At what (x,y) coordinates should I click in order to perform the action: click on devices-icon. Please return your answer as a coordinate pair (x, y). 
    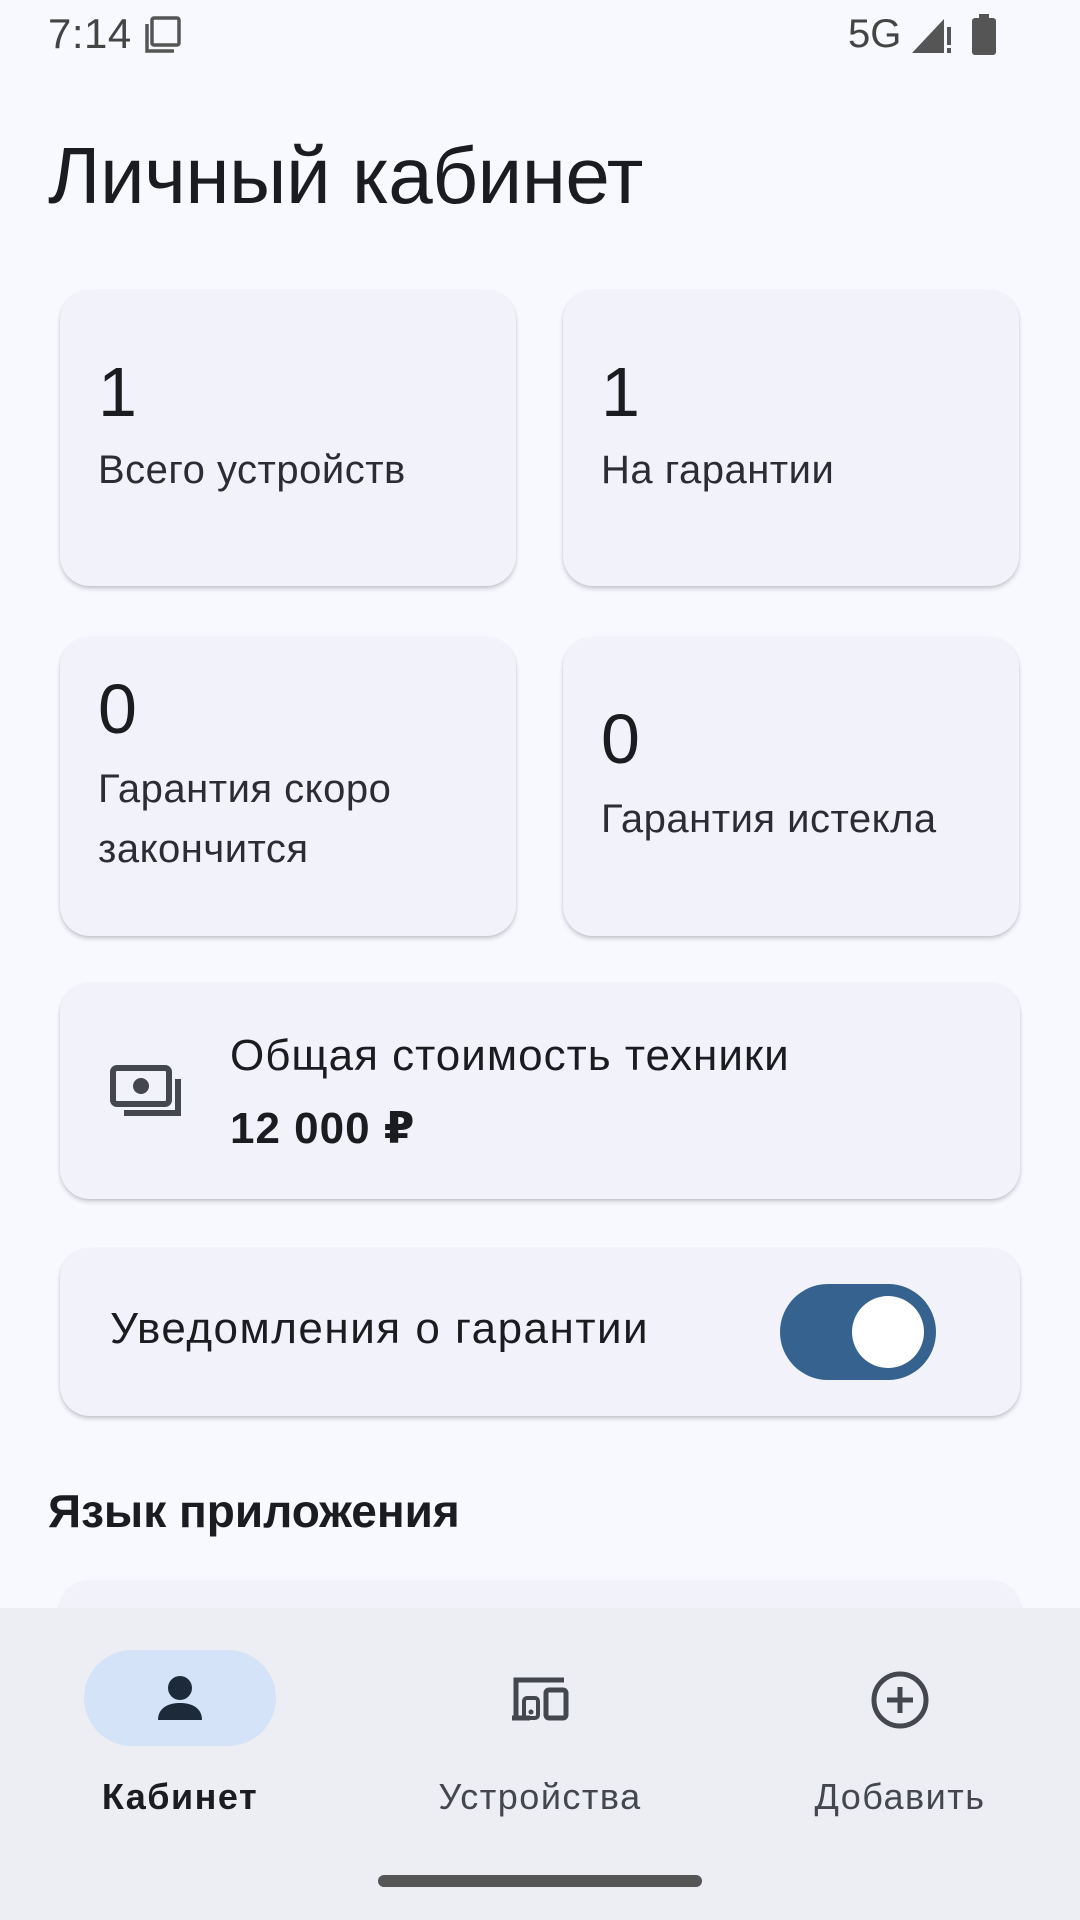
    Looking at the image, I should click on (540, 1699).